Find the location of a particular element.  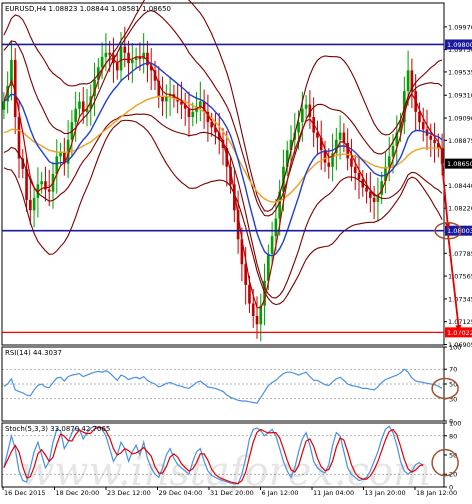

x-tick-label: 23 Dec 12:00 is located at coordinates (129, 493).